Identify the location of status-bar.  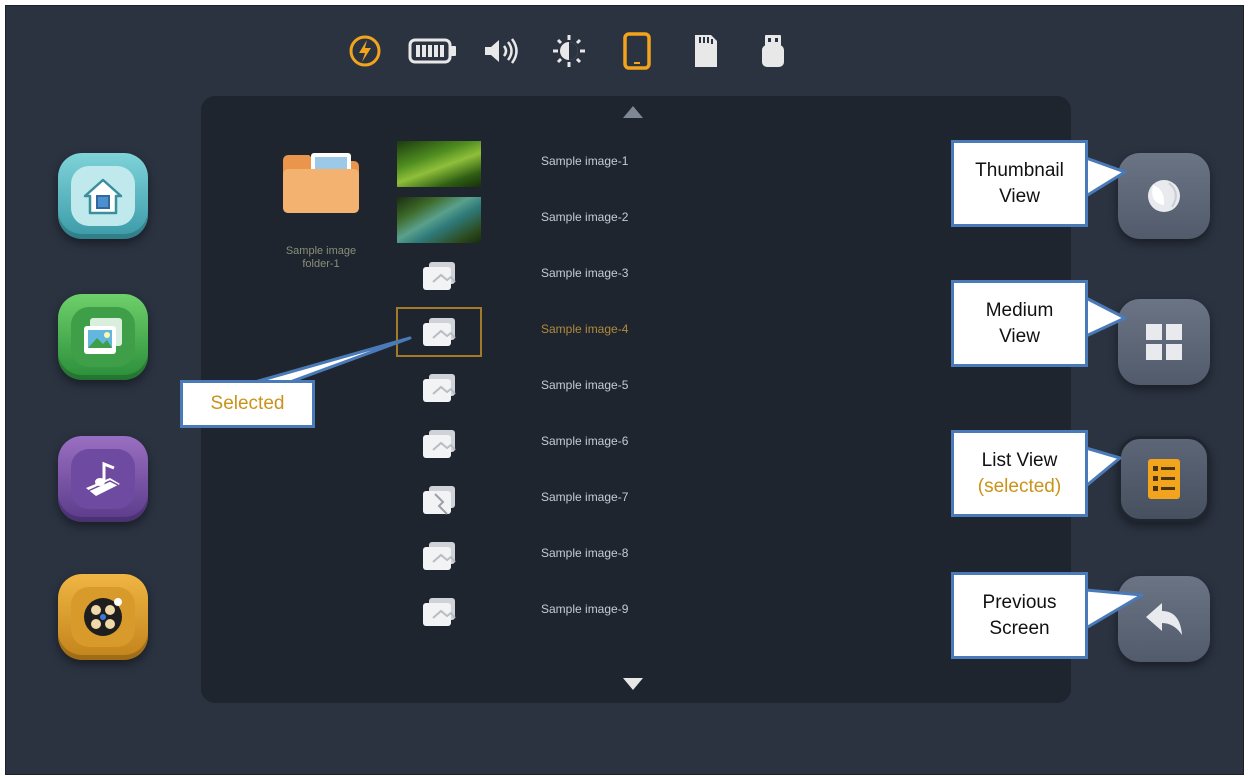
(569, 51).